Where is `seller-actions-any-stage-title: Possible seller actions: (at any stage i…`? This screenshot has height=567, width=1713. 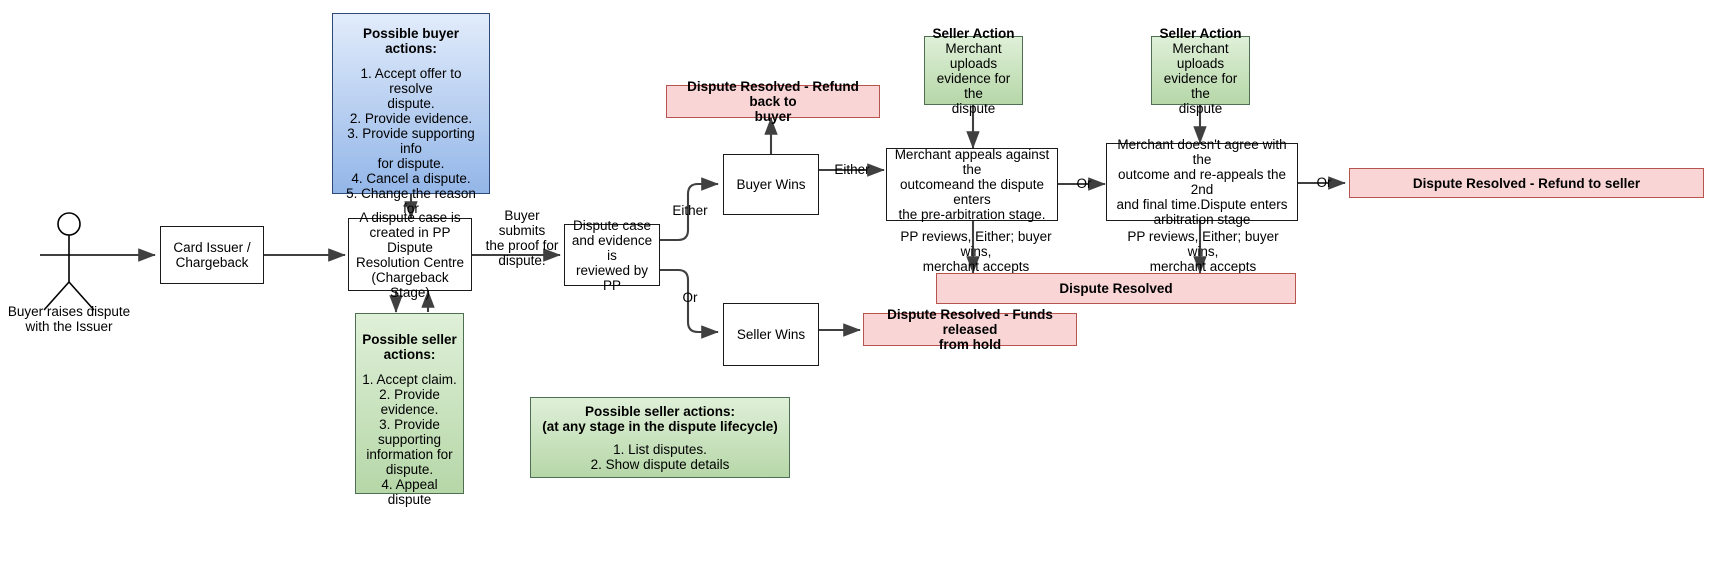 seller-actions-any-stage-title: Possible seller actions: (at any stage i… is located at coordinates (660, 418).